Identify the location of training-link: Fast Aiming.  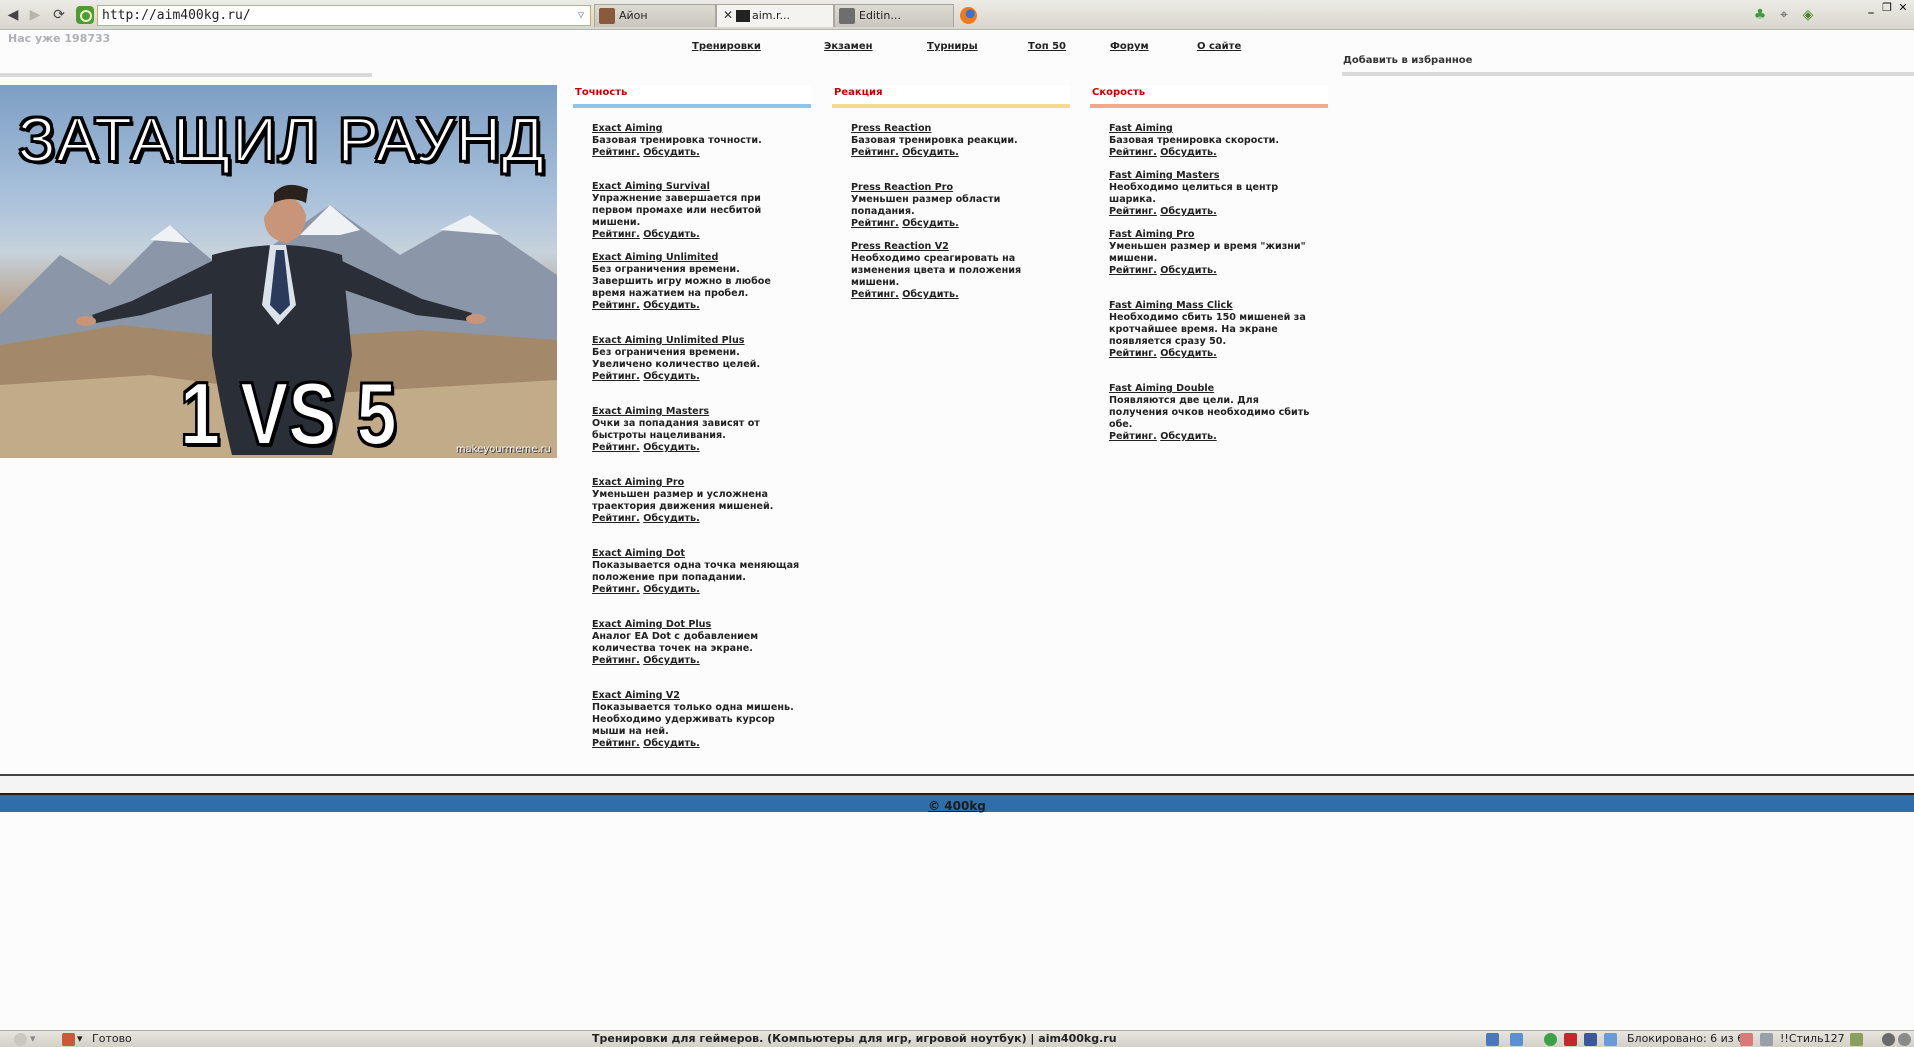
(1214, 129).